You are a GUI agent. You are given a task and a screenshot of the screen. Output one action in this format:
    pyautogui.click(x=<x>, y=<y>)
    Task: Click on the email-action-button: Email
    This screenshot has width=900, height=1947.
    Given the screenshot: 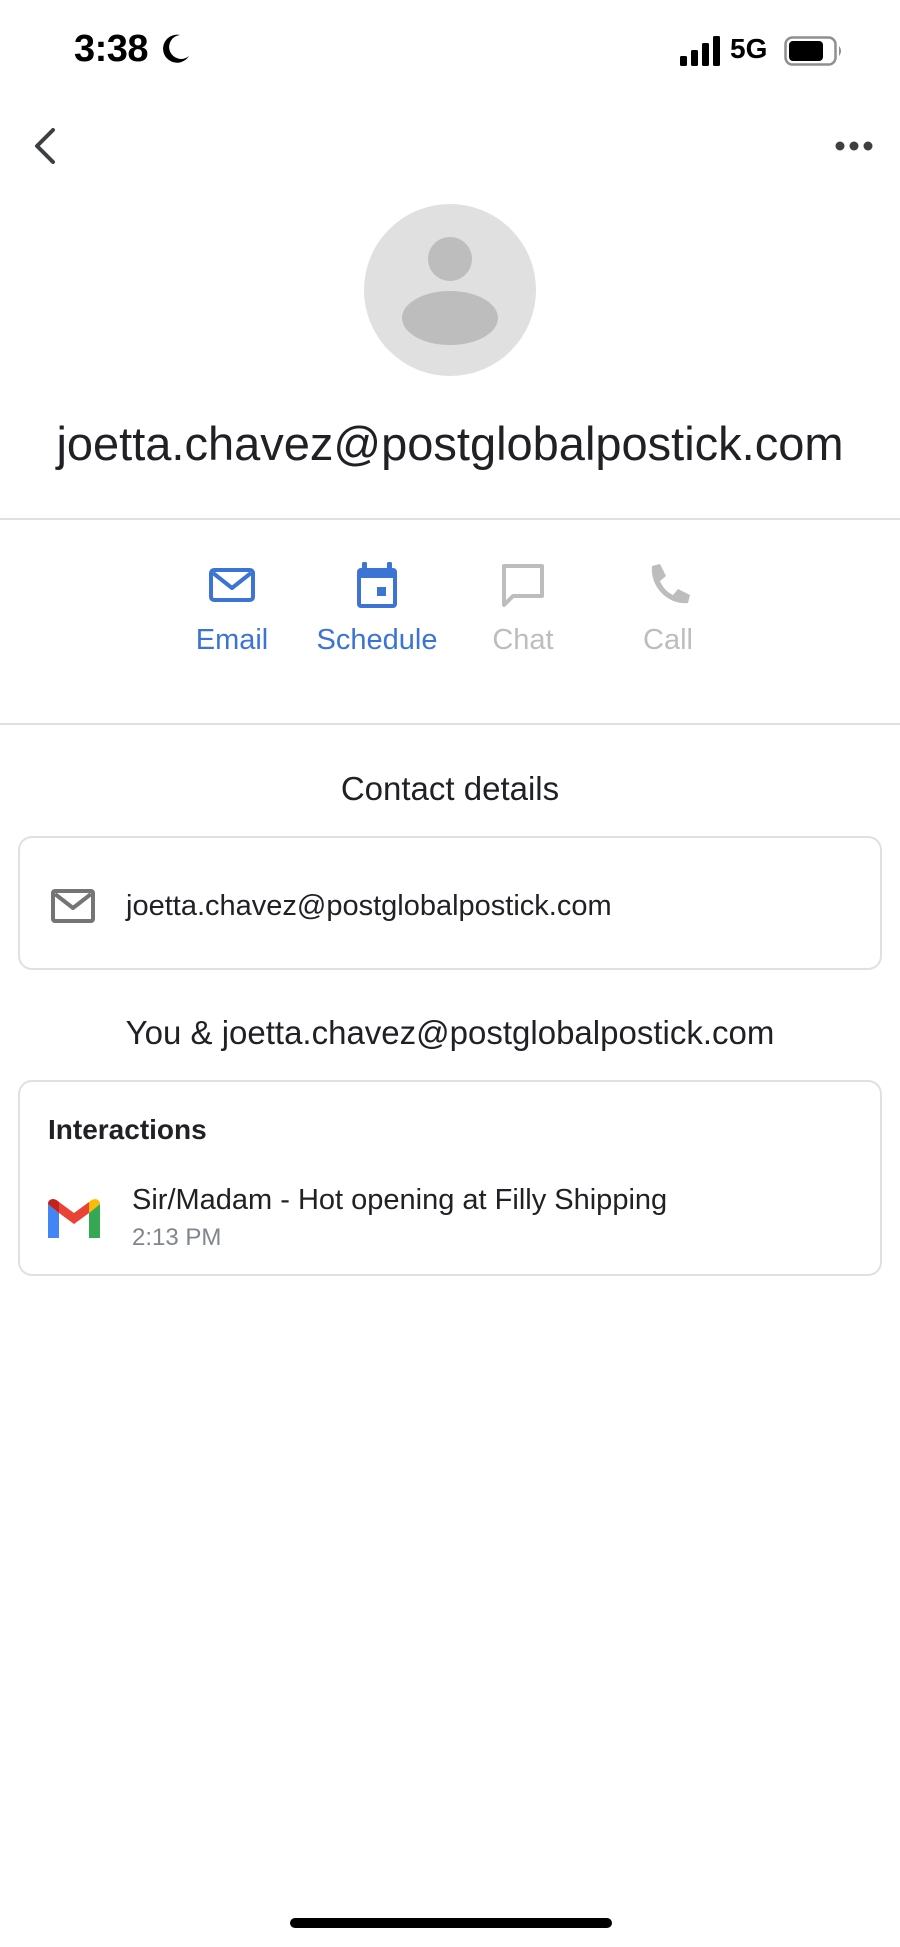 What is the action you would take?
    pyautogui.click(x=232, y=615)
    